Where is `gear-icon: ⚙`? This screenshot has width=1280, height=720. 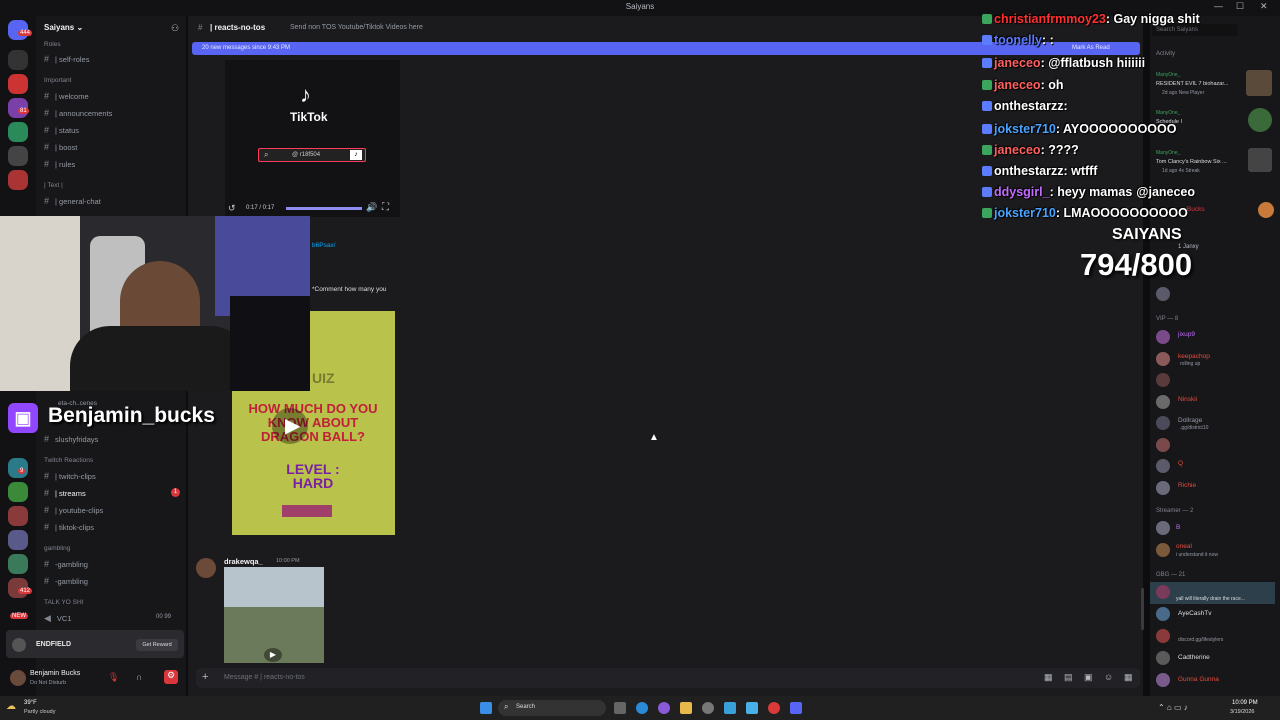 gear-icon: ⚙ is located at coordinates (171, 677).